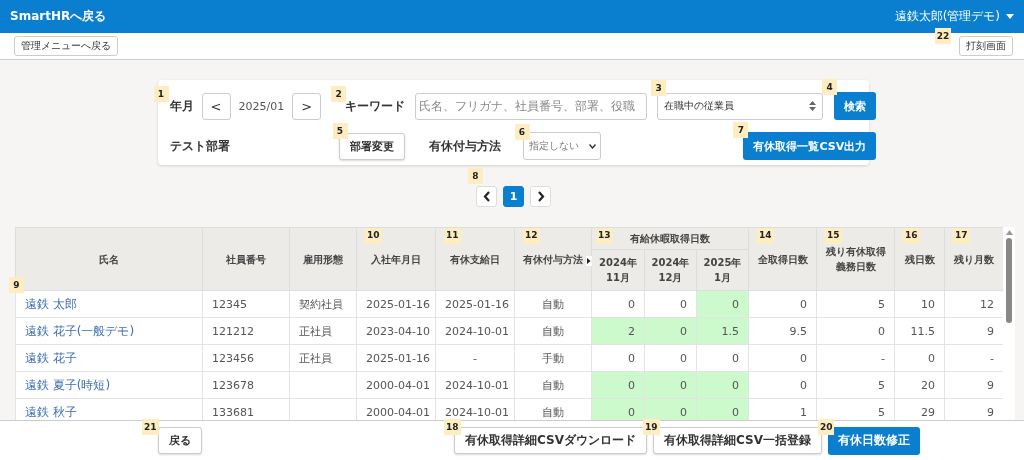  What do you see at coordinates (782, 331) in the screenshot?
I see `table-cell: 9.5` at bounding box center [782, 331].